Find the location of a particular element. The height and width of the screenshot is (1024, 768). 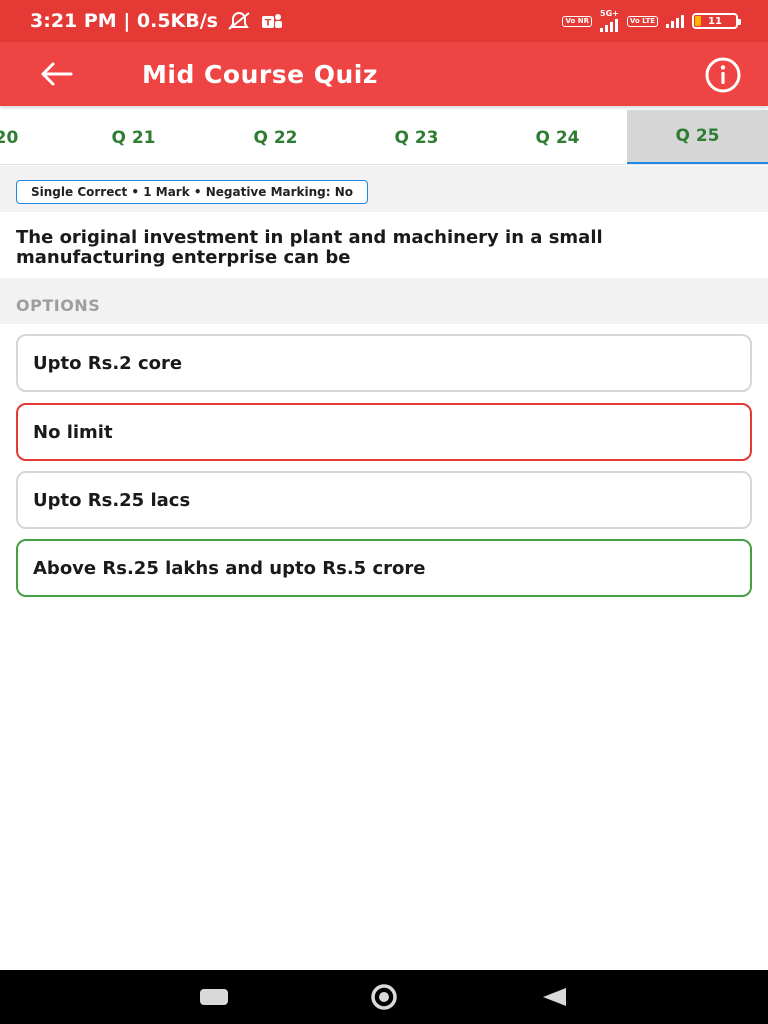

home-icon is located at coordinates (384, 997).